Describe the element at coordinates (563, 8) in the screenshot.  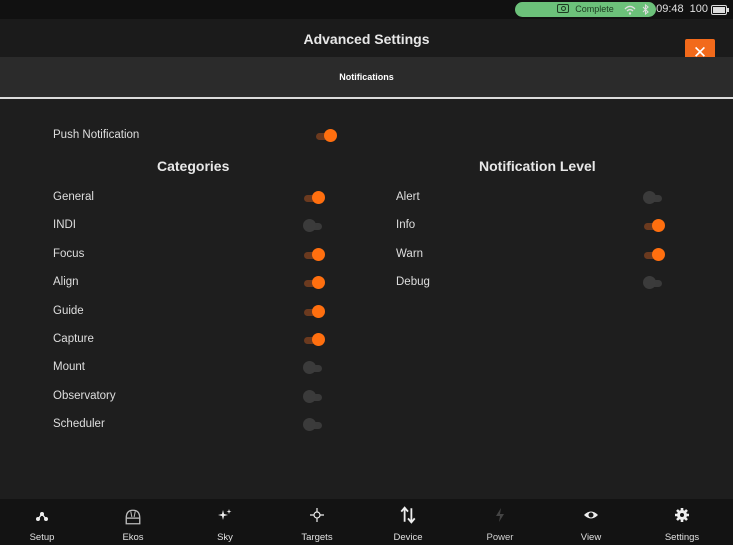
I see `camera-icon` at that location.